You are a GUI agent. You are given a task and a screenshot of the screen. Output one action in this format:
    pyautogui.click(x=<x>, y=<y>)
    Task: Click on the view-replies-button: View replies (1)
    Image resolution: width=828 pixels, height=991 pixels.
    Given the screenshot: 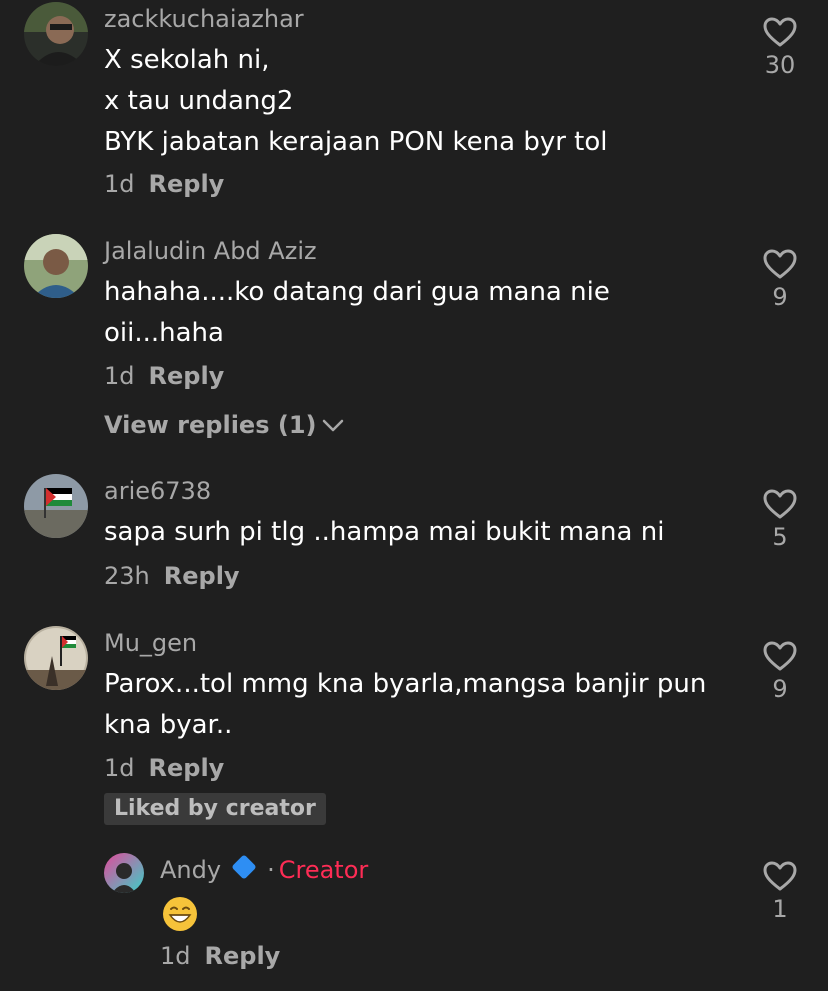 What is the action you would take?
    pyautogui.click(x=224, y=425)
    